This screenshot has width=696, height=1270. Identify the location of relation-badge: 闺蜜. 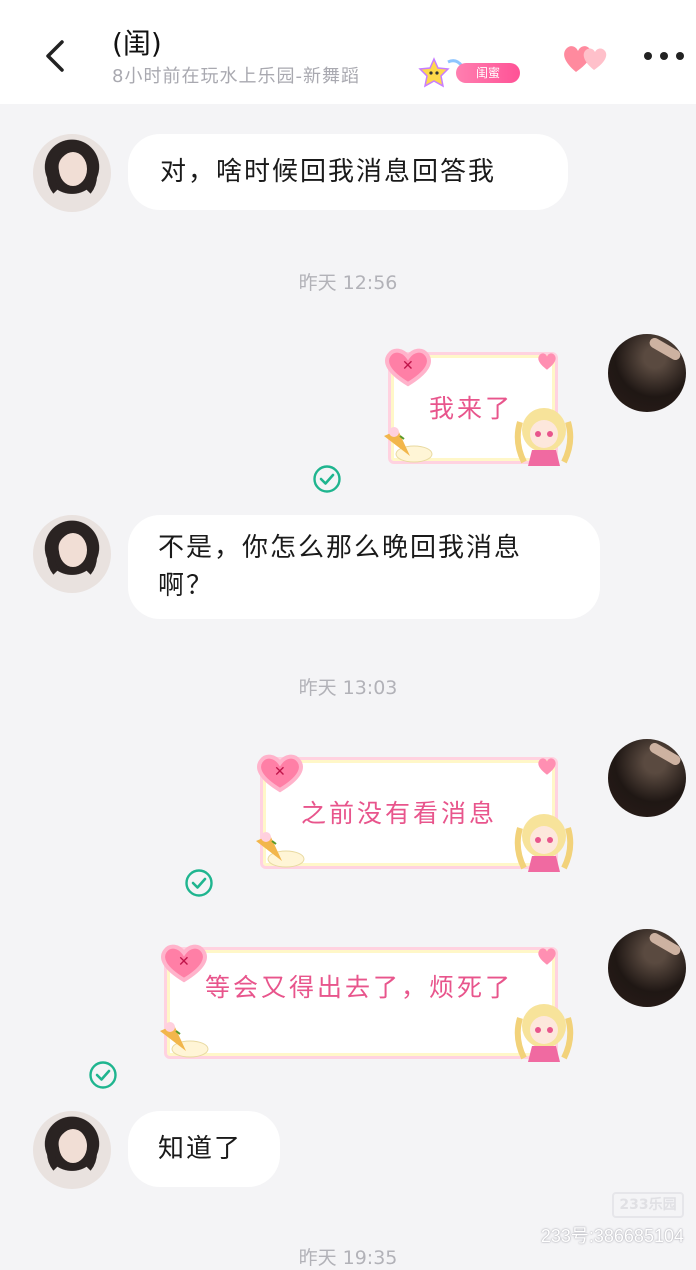
(469, 73).